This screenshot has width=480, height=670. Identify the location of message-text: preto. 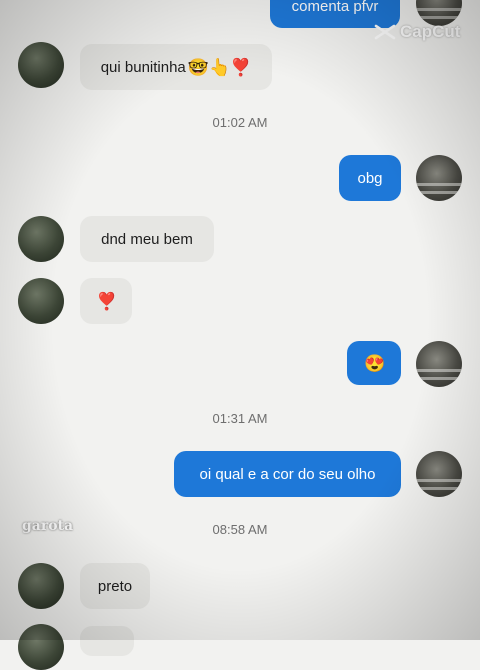
(115, 586).